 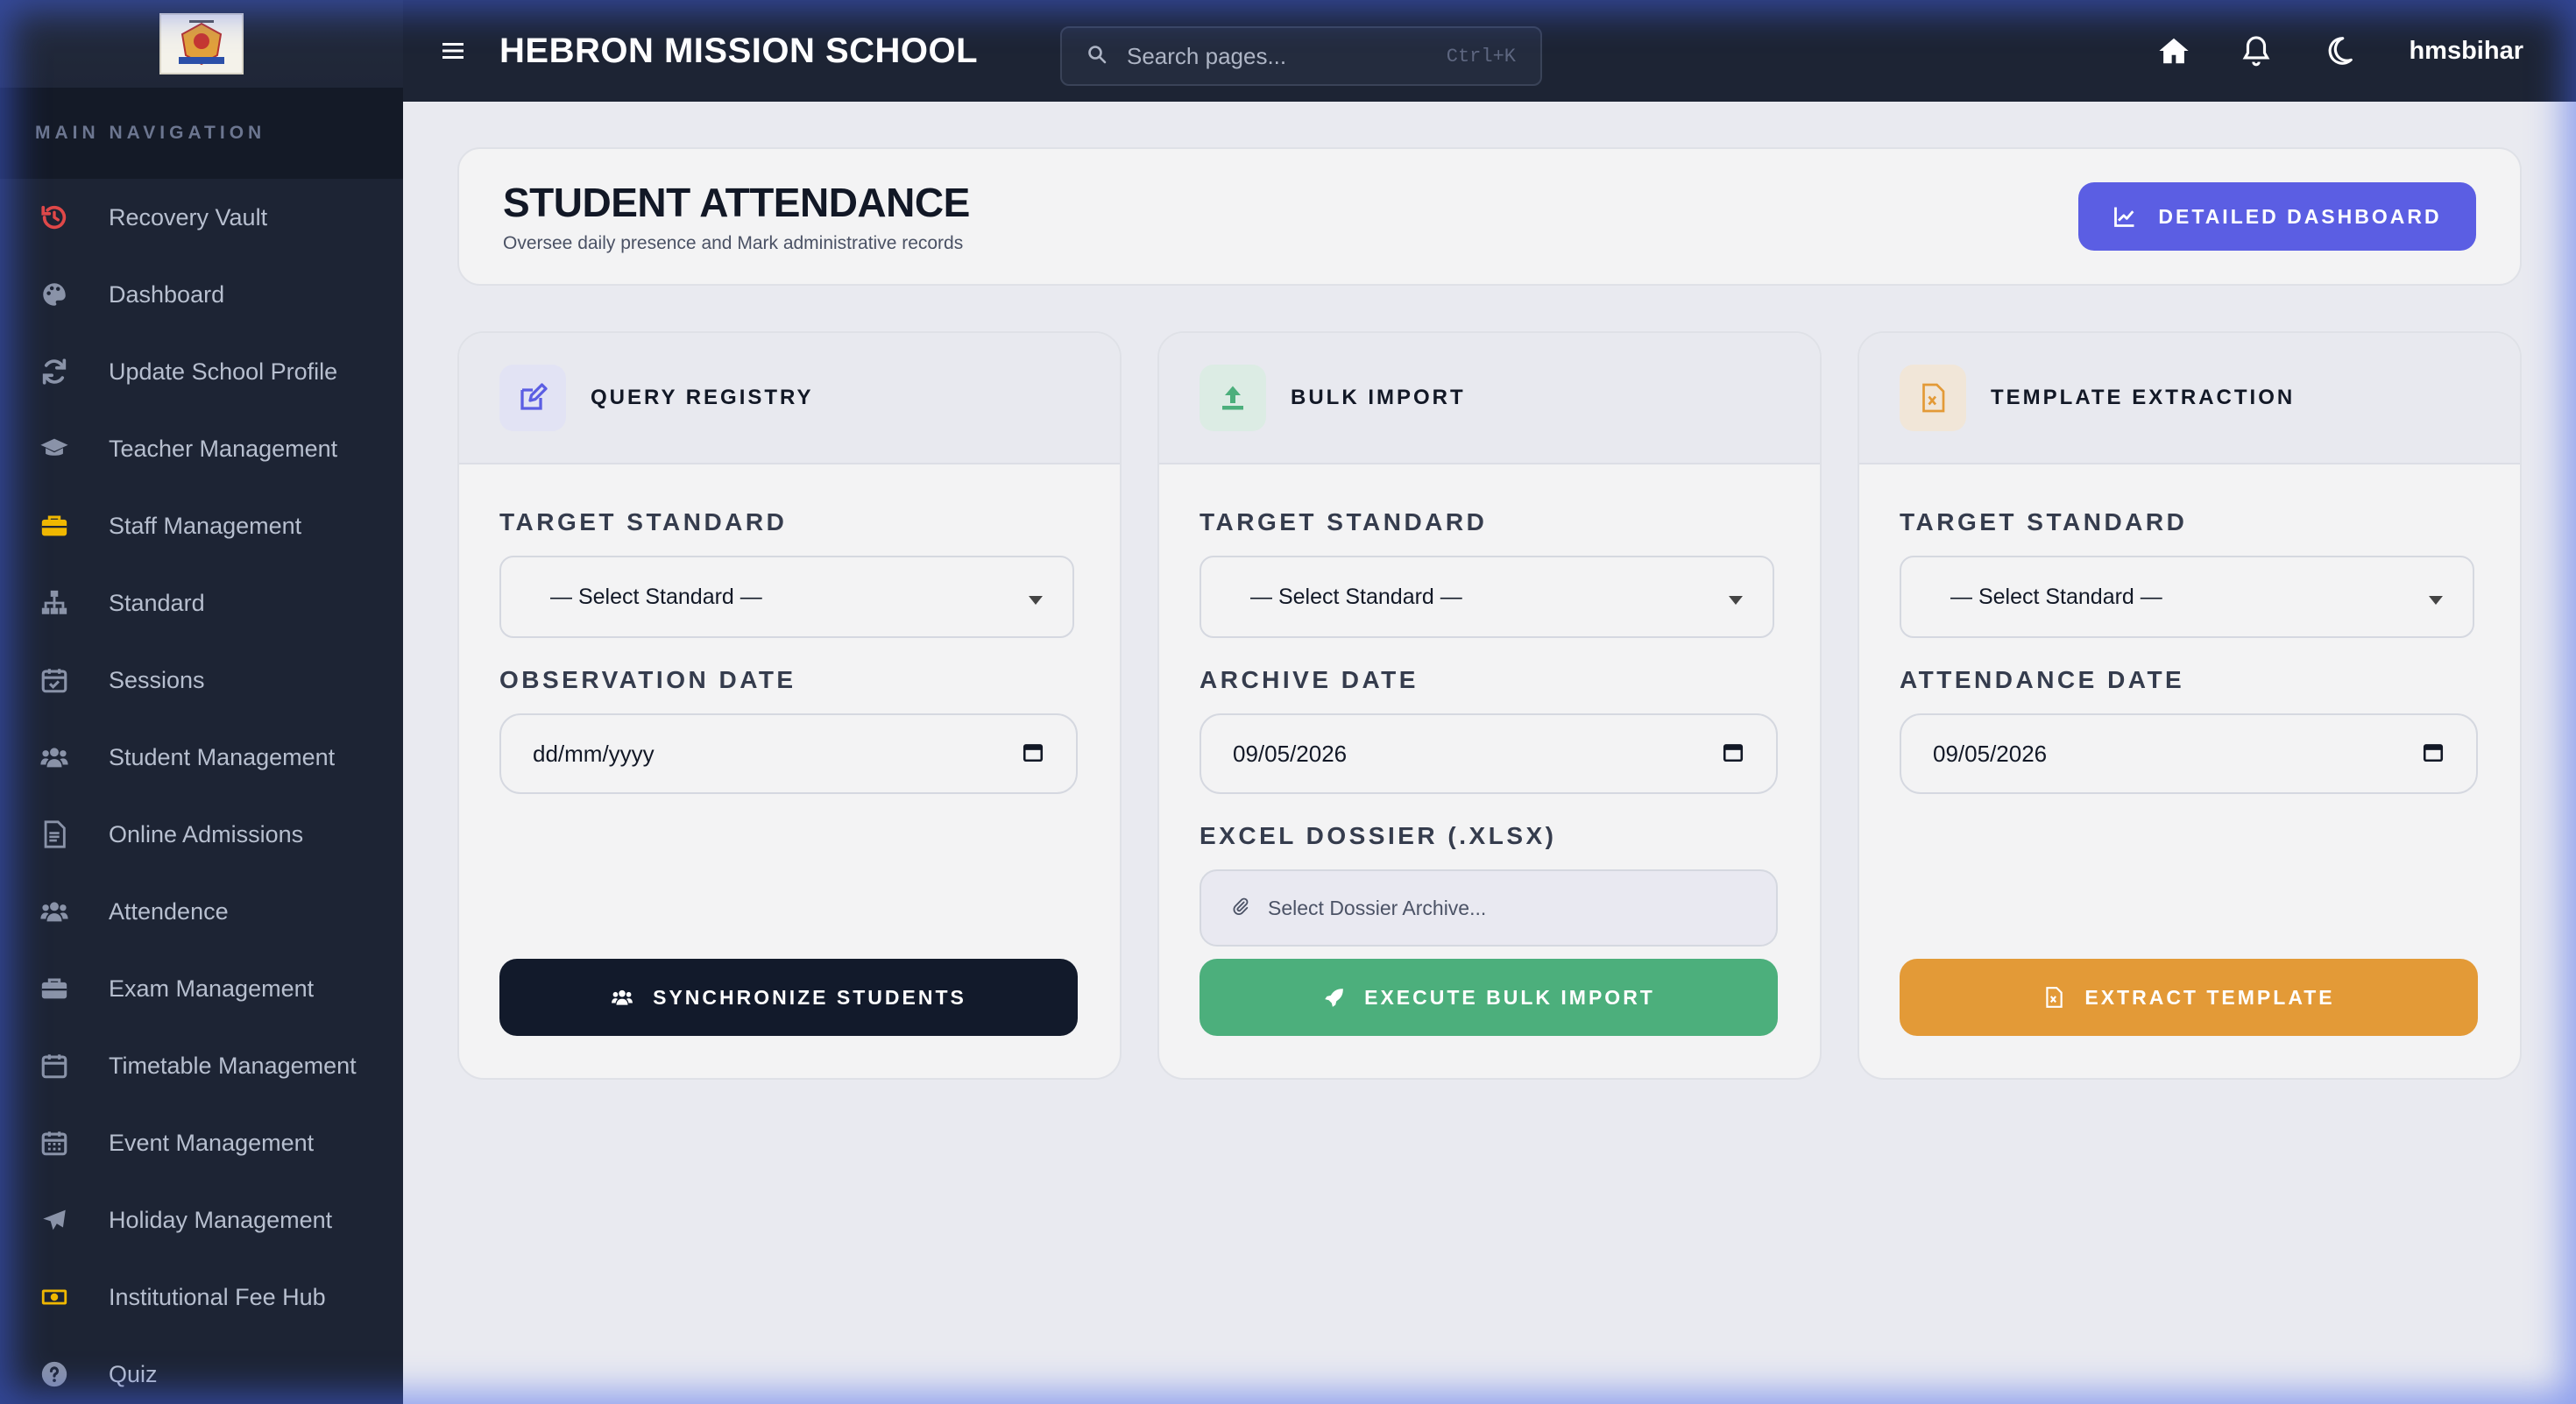 I want to click on sidebar-item-label: Exam Management, so click(x=212, y=989).